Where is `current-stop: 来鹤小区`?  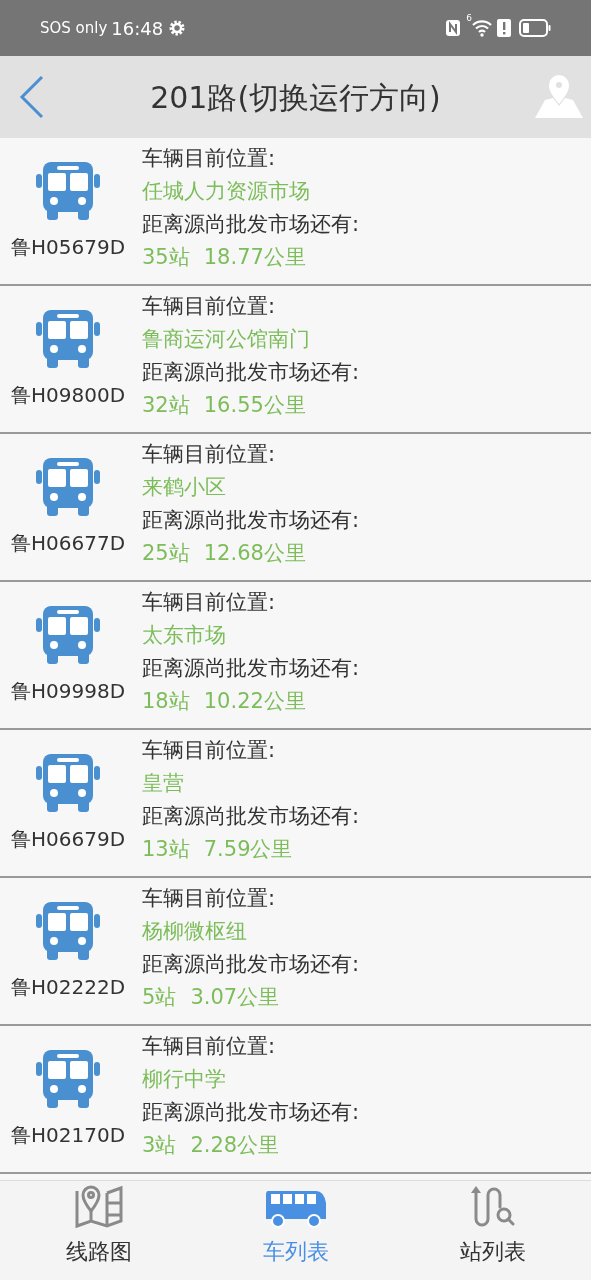
current-stop: 来鹤小区 is located at coordinates (184, 487).